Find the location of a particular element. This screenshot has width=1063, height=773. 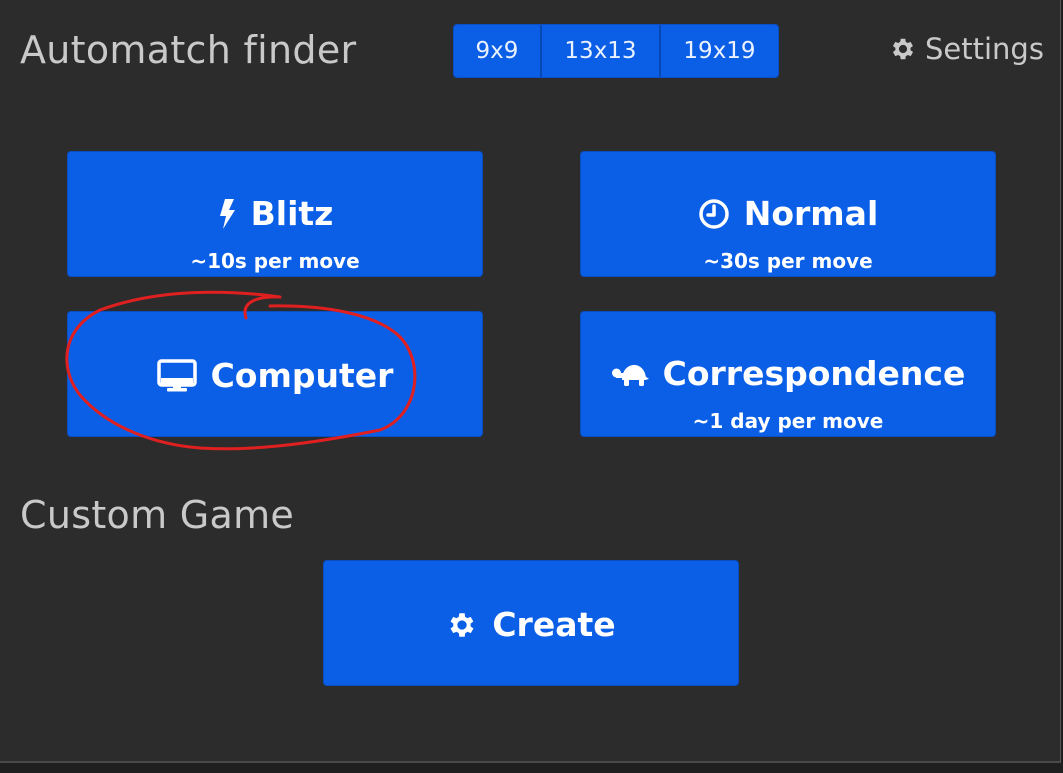

blitz-label: Blitz is located at coordinates (292, 213).